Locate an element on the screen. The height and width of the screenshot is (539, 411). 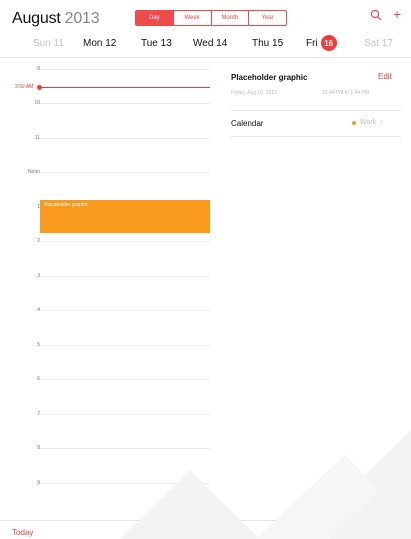
week-divider is located at coordinates (205, 57).